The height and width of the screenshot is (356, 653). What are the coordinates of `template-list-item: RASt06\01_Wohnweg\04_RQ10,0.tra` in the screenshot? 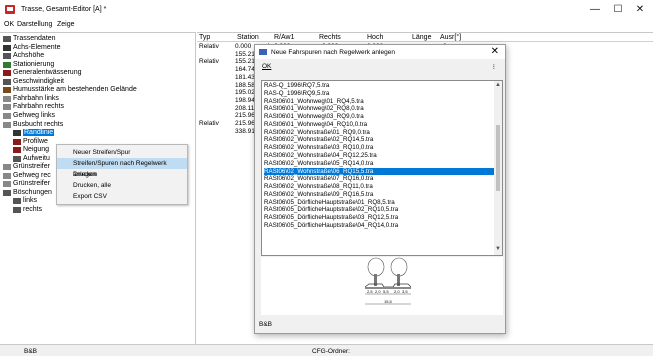 It's located at (379, 125).